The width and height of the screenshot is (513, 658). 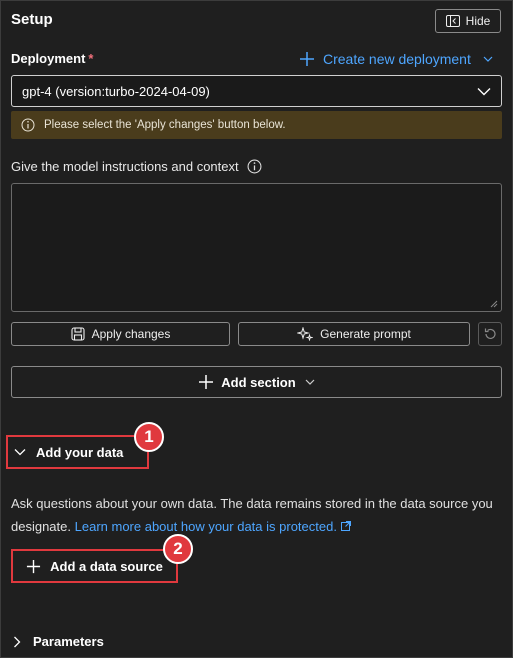 I want to click on create-deployment-label: Create new deployment, so click(x=397, y=59).